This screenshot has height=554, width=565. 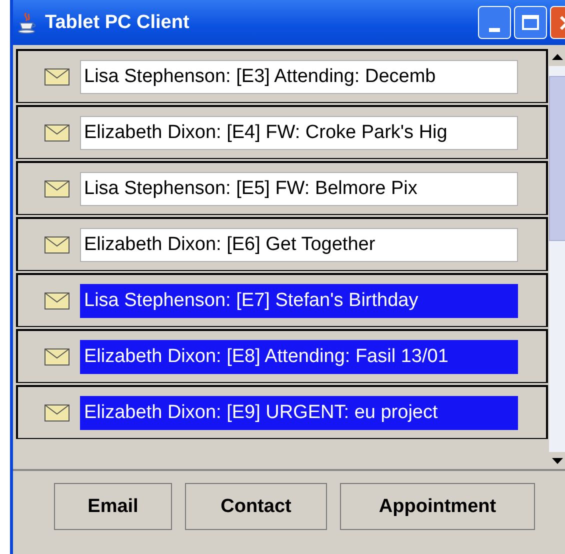 I want to click on message-row: Elizabeth Dixon: [E9] URGENT: eu project, so click(x=282, y=412).